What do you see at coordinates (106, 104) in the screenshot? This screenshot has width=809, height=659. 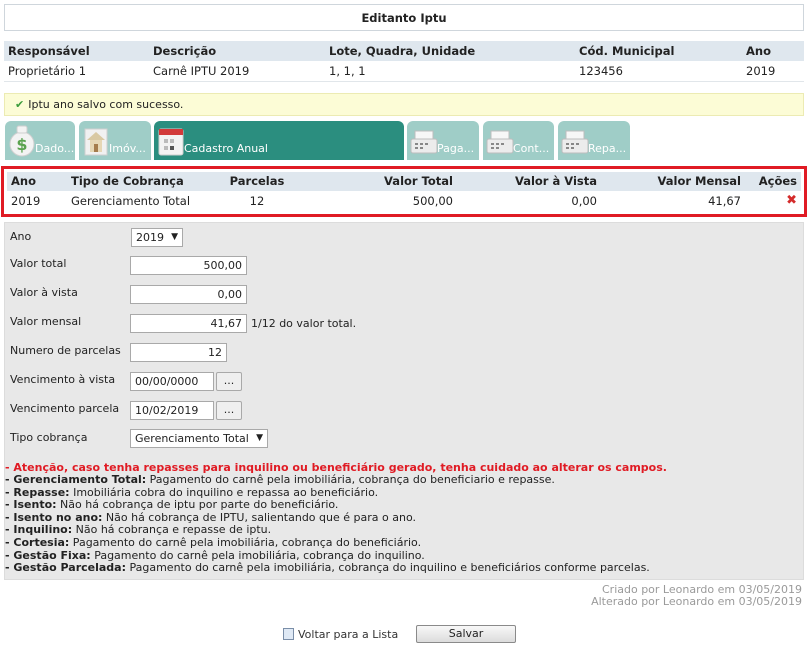 I see `success-message-text: Iptu ano salvo com sucesso.` at bounding box center [106, 104].